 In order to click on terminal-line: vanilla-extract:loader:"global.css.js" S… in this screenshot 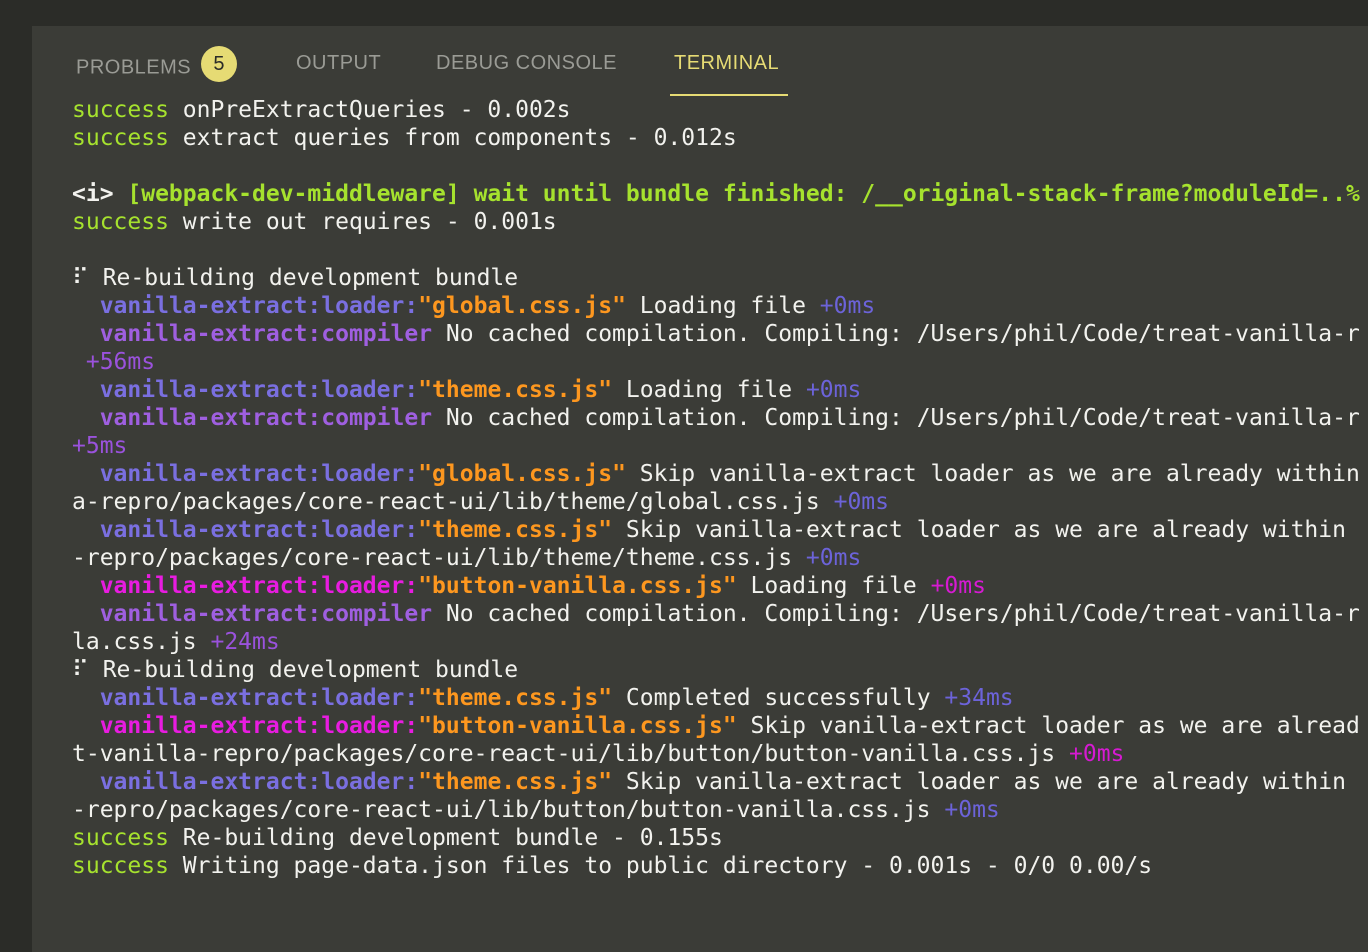, I will do `click(720, 474)`.